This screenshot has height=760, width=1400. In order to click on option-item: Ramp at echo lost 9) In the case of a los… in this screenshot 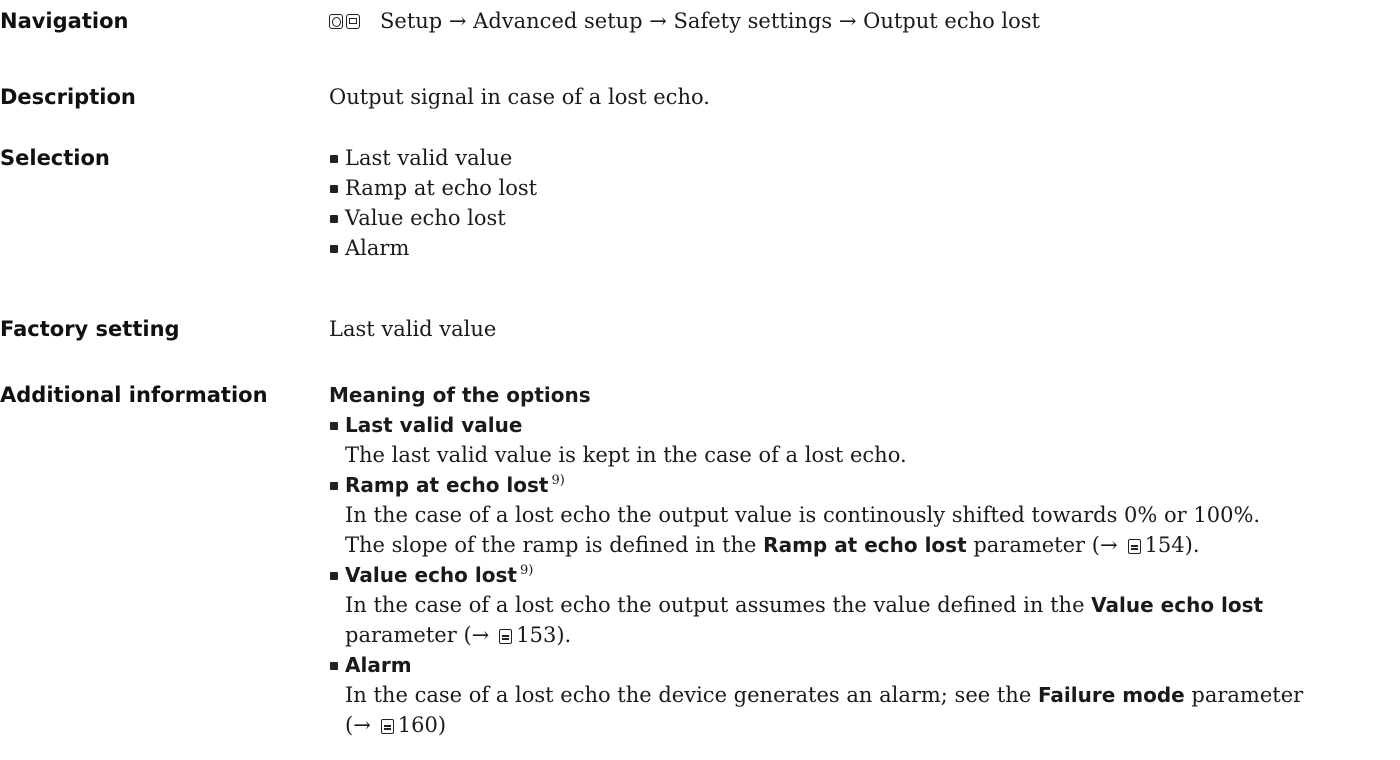, I will do `click(854, 515)`.